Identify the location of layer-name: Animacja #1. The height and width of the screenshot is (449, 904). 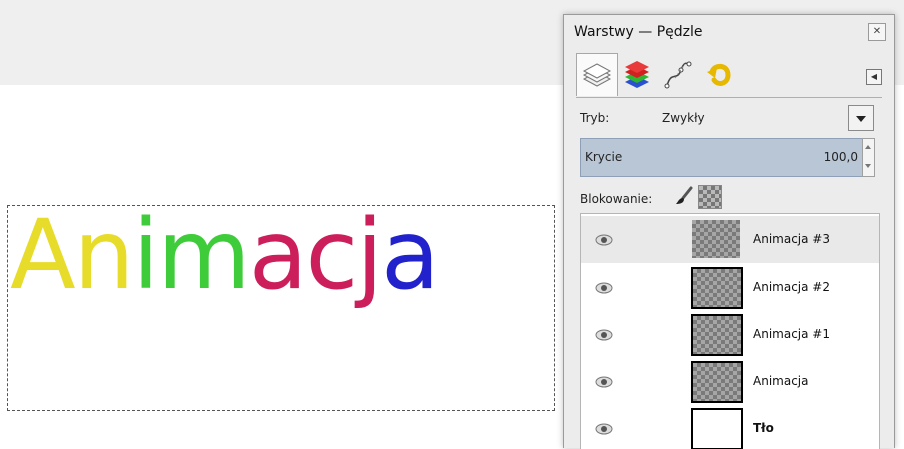
(791, 334).